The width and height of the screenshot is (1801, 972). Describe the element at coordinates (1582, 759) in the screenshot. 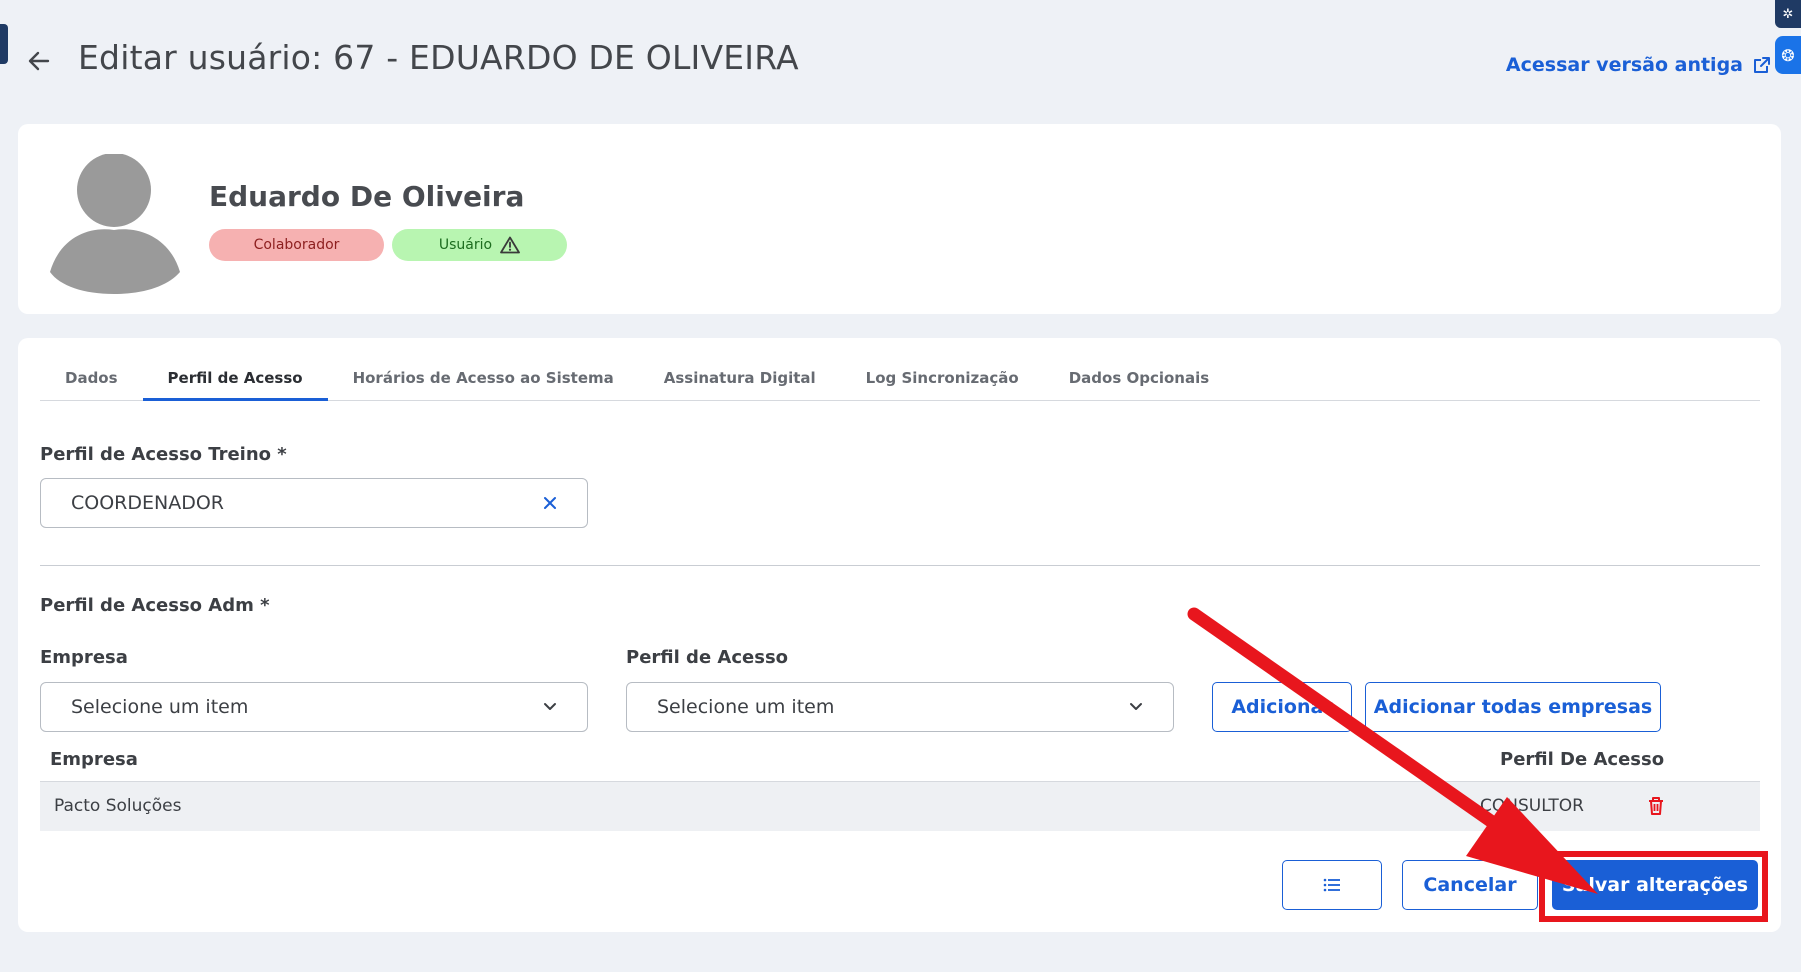

I see `column-header-perfil: Perfil De Acesso` at that location.